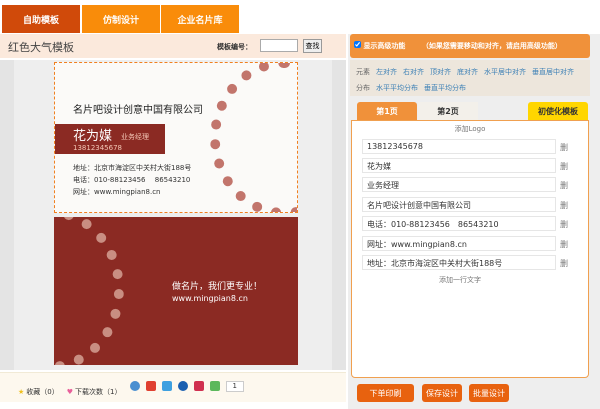 The image size is (600, 409). Describe the element at coordinates (173, 387) in the screenshot. I see `share-toolbar: ★ 收藏（0） ♥ 下载次数（1） 1` at that location.